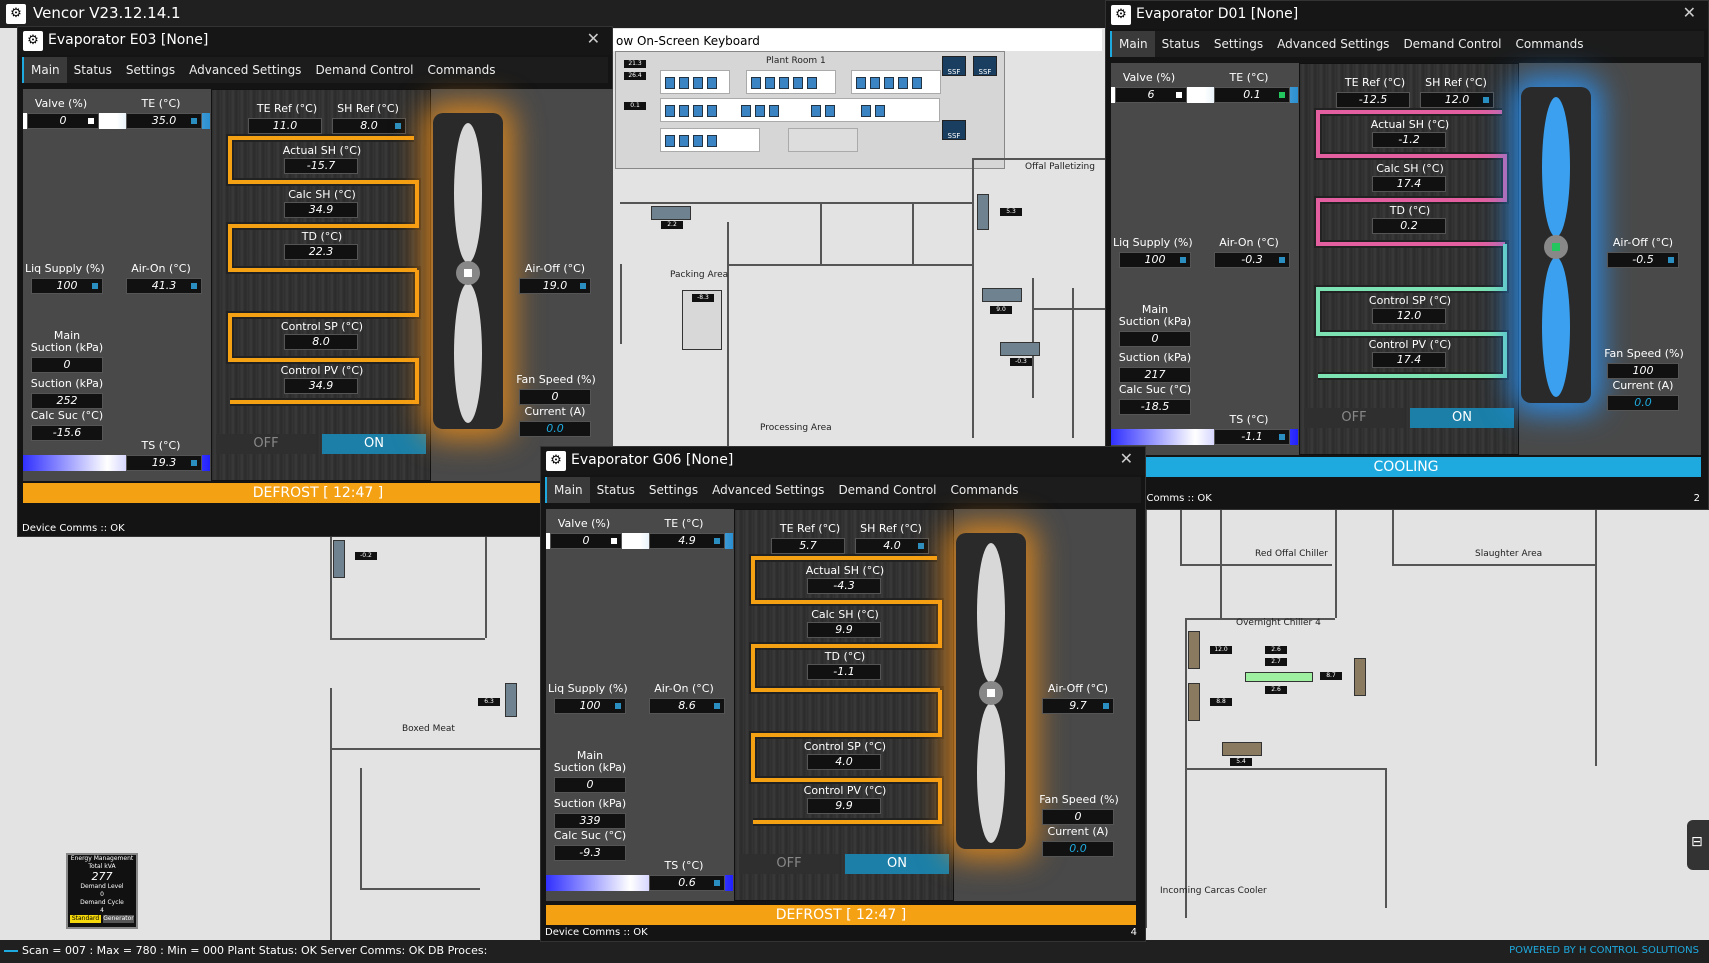  I want to click on actual-sh-value: -15.7, so click(321, 166).